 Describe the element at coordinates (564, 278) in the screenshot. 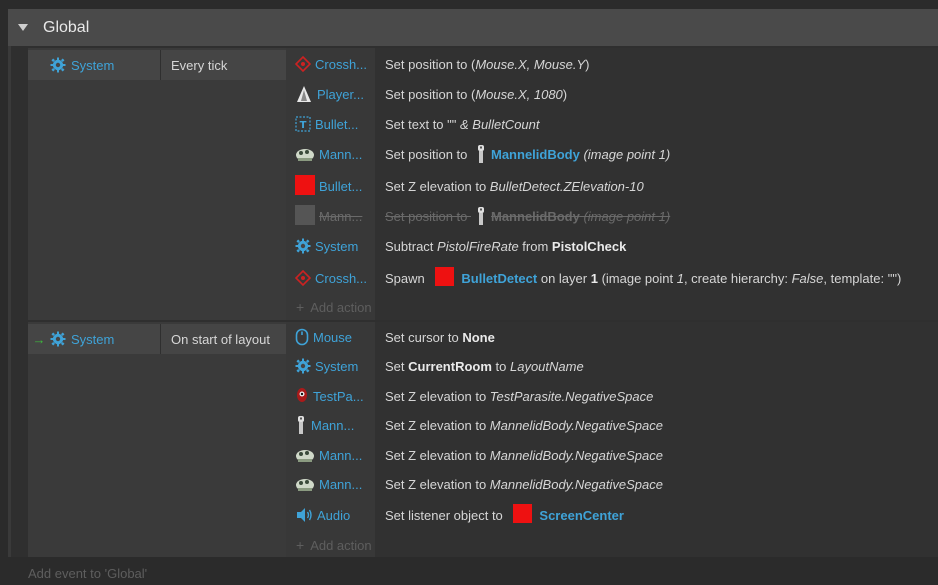

I see `action-text-segment: on layer` at that location.